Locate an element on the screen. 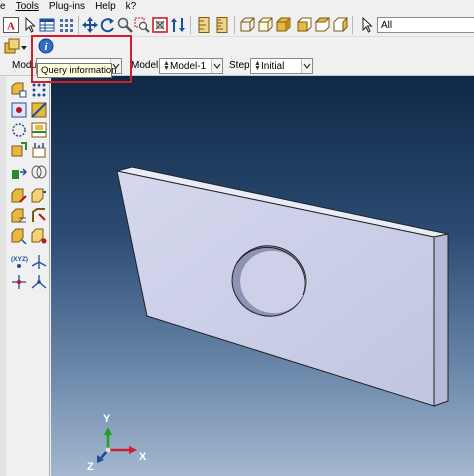  datum-xyz-icon: (XYZ) is located at coordinates (19, 262).